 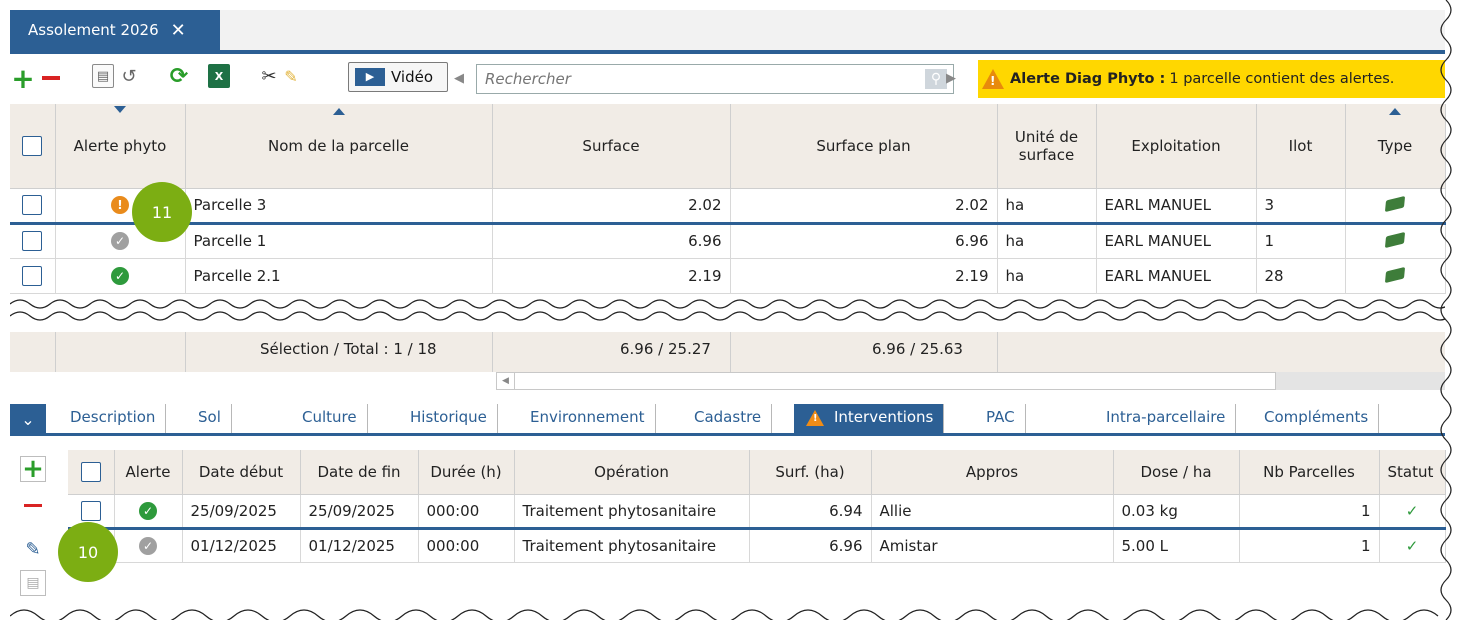 What do you see at coordinates (129, 76) in the screenshot?
I see `undo-icon: ↺` at bounding box center [129, 76].